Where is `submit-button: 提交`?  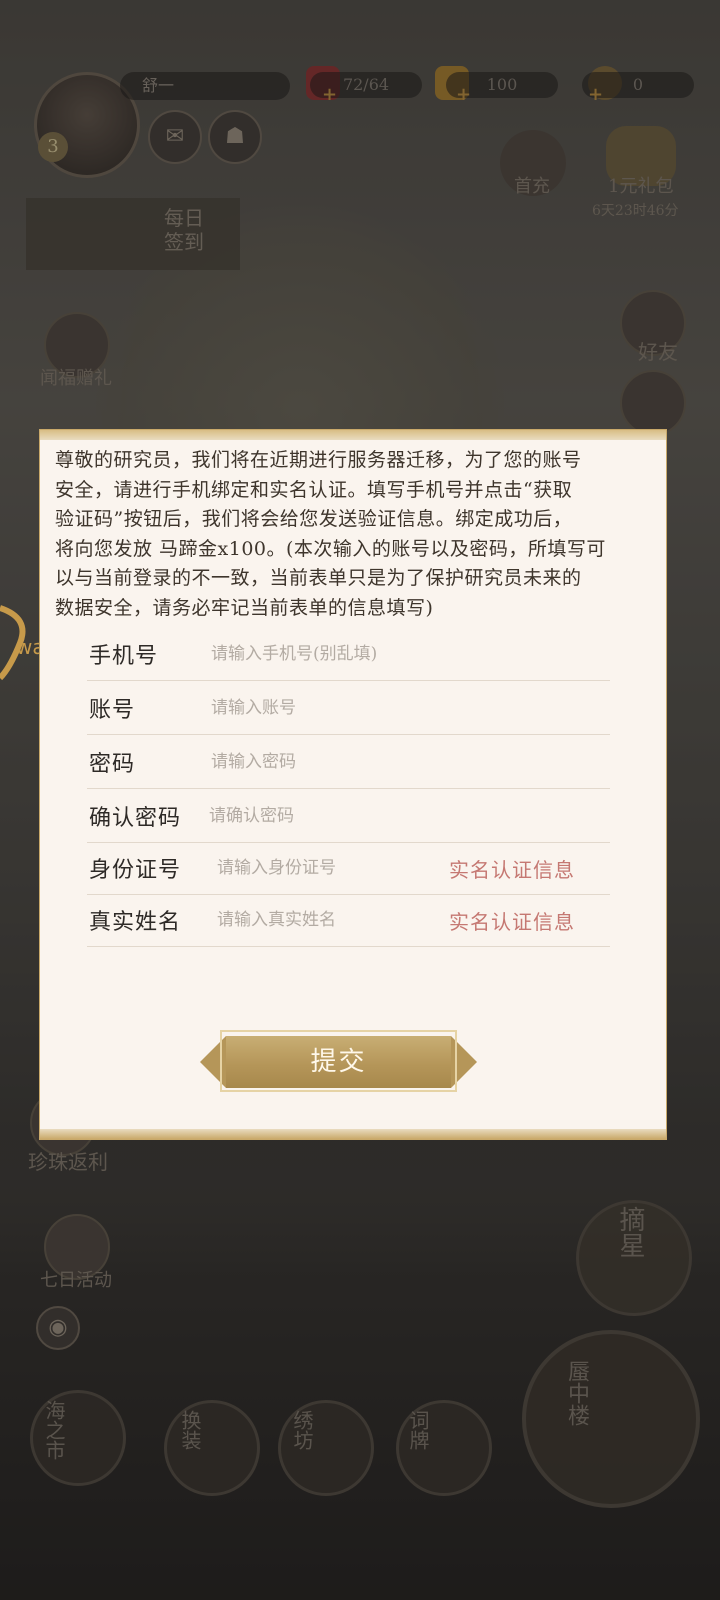
submit-button: 提交 is located at coordinates (338, 1062).